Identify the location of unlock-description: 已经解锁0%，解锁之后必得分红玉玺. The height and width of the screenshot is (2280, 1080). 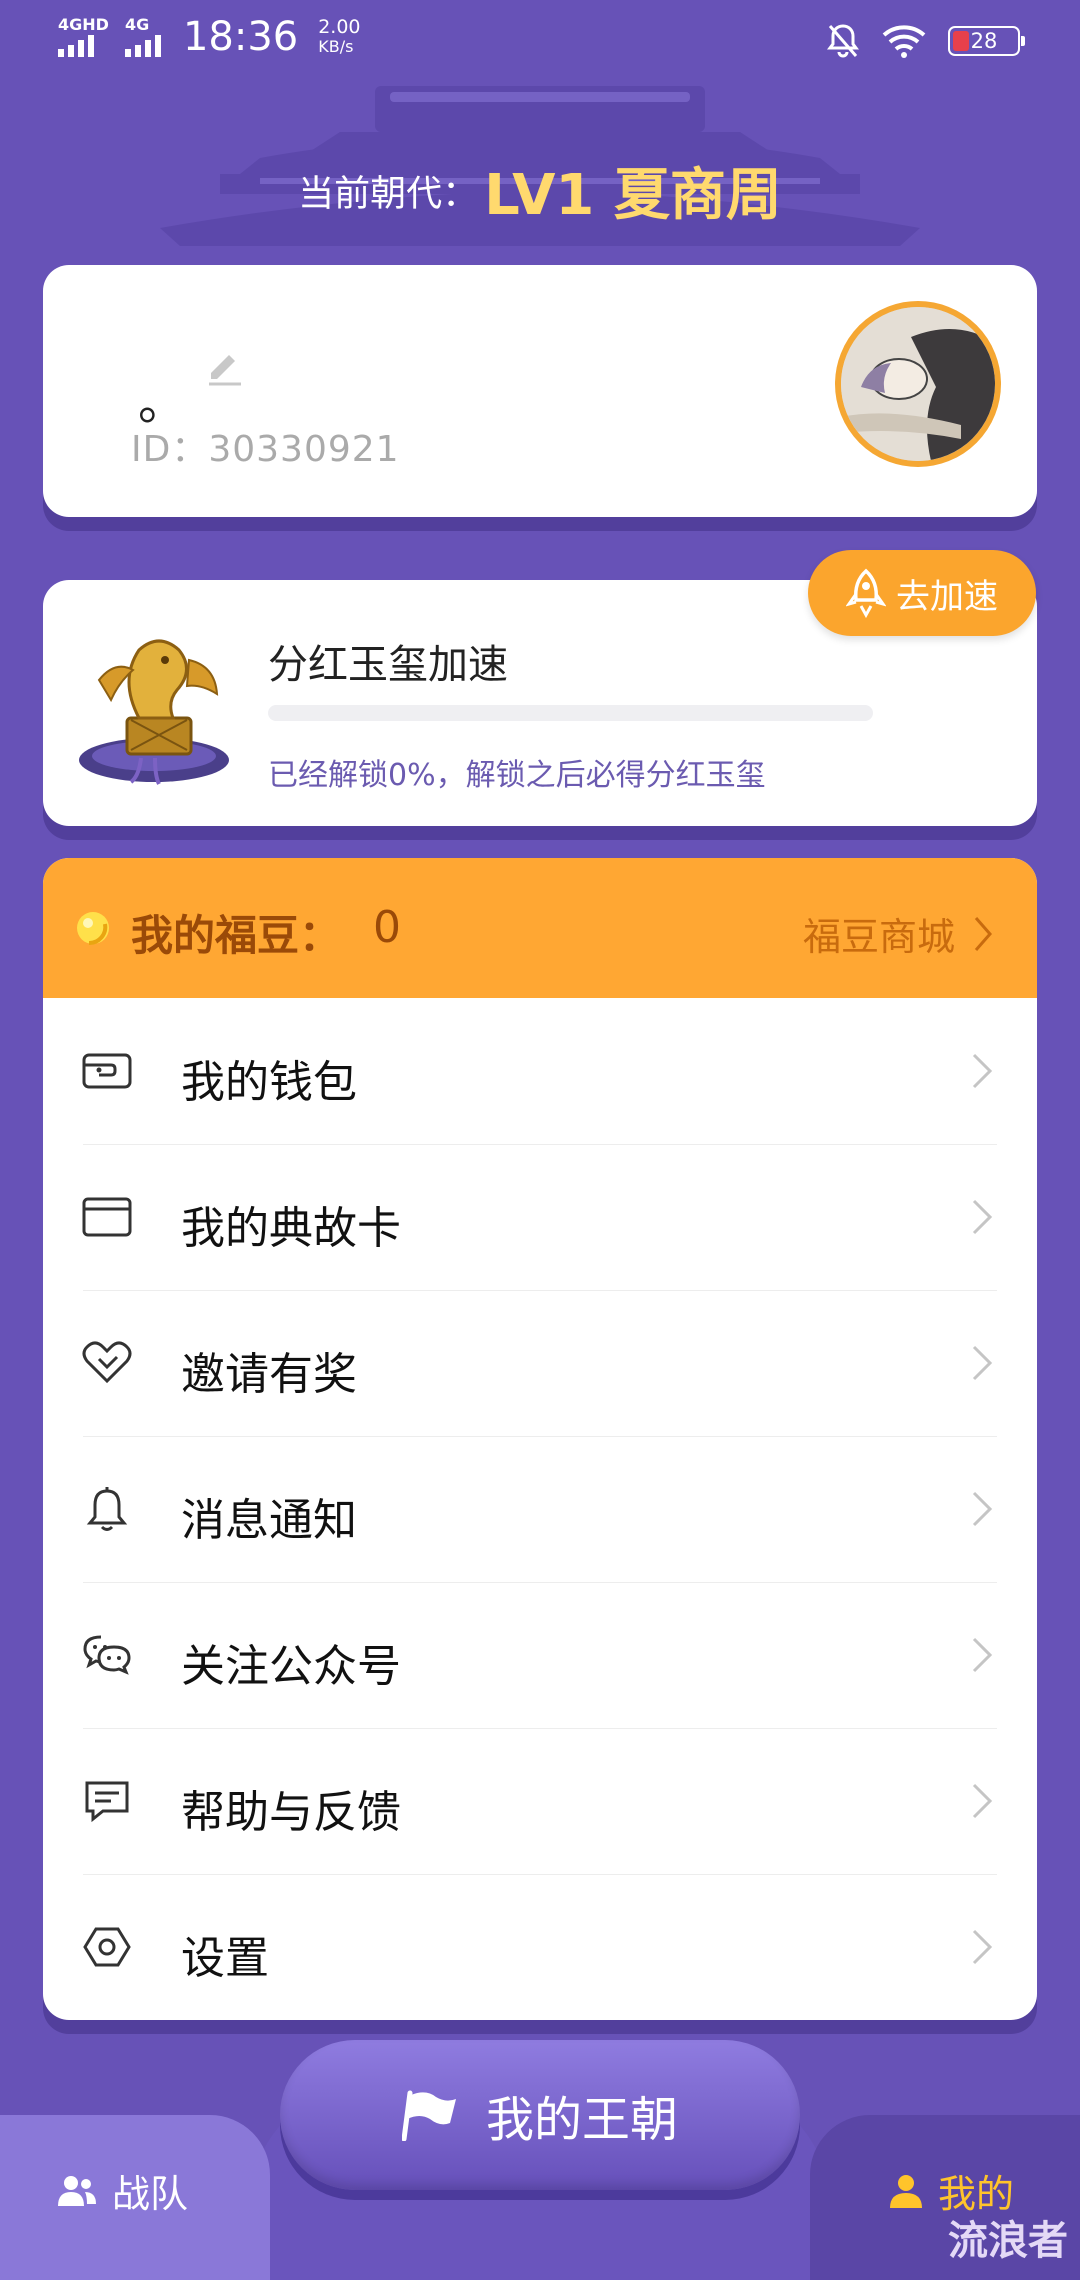
(517, 775).